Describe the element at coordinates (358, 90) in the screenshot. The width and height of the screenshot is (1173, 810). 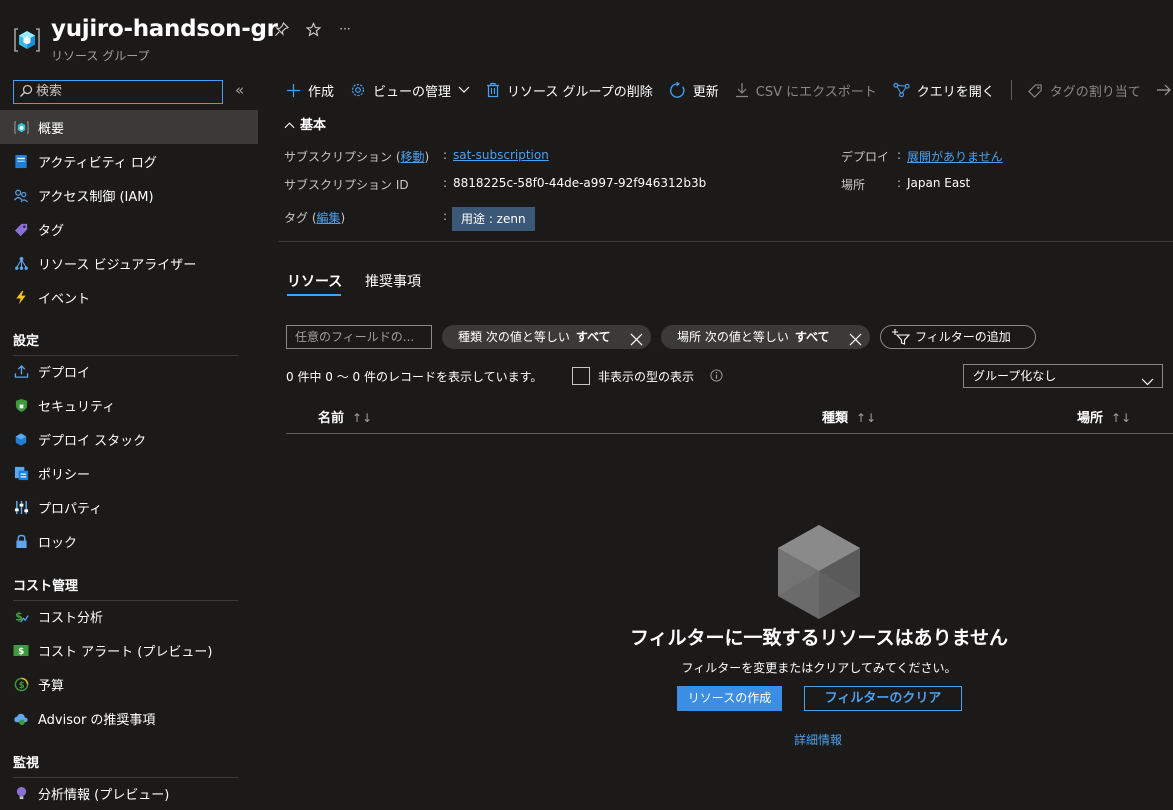
I see `gear-icon` at that location.